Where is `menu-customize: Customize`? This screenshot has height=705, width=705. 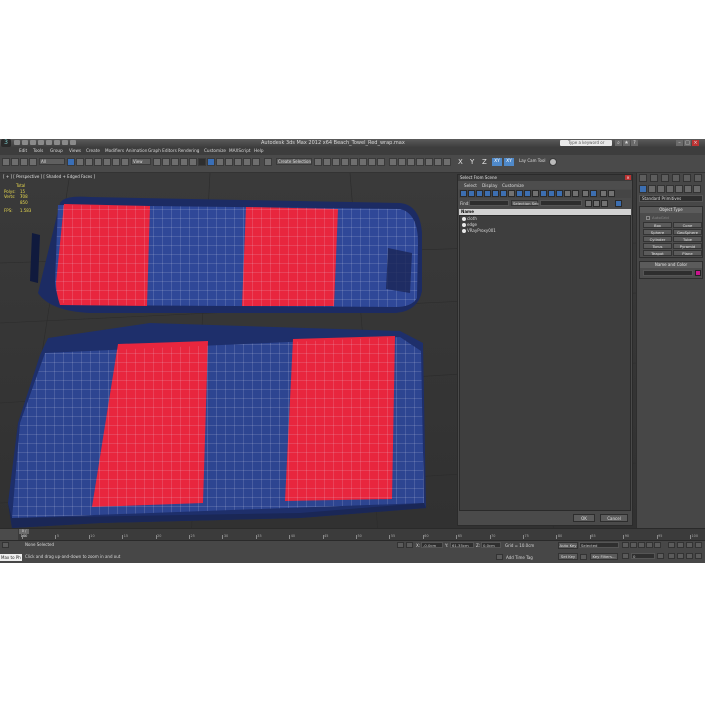 menu-customize: Customize is located at coordinates (215, 150).